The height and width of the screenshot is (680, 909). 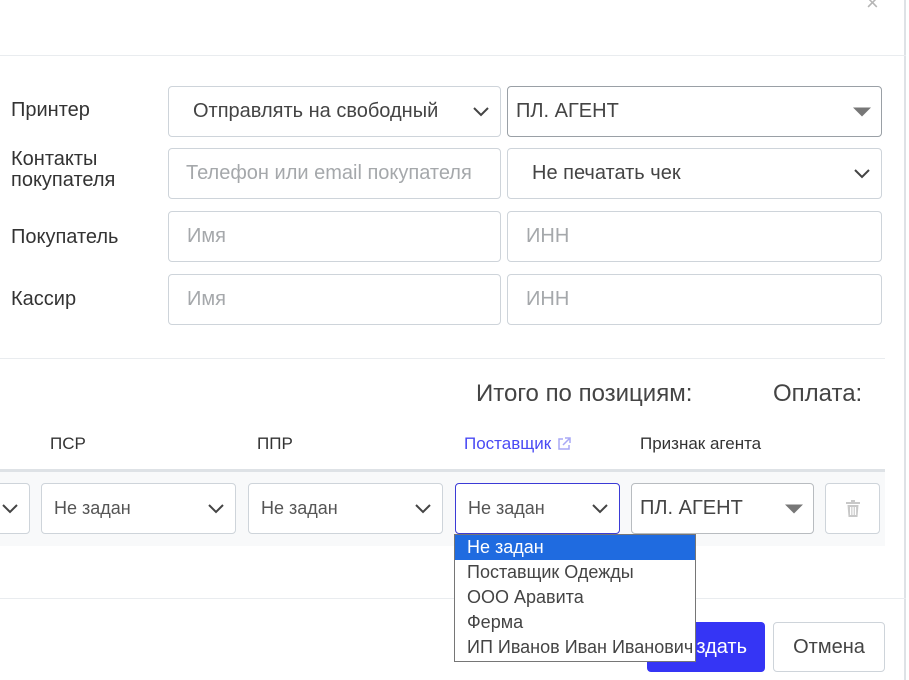 What do you see at coordinates (606, 173) in the screenshot?
I see `receipt-select-value: Не печатать чек` at bounding box center [606, 173].